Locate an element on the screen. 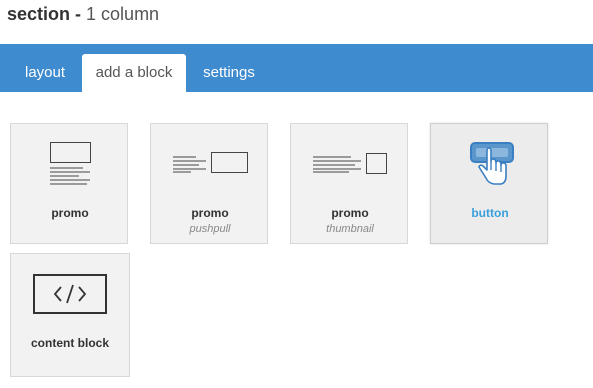 Image resolution: width=593 pixels, height=388 pixels. tab-bar: layout add a block settings is located at coordinates (296, 68).